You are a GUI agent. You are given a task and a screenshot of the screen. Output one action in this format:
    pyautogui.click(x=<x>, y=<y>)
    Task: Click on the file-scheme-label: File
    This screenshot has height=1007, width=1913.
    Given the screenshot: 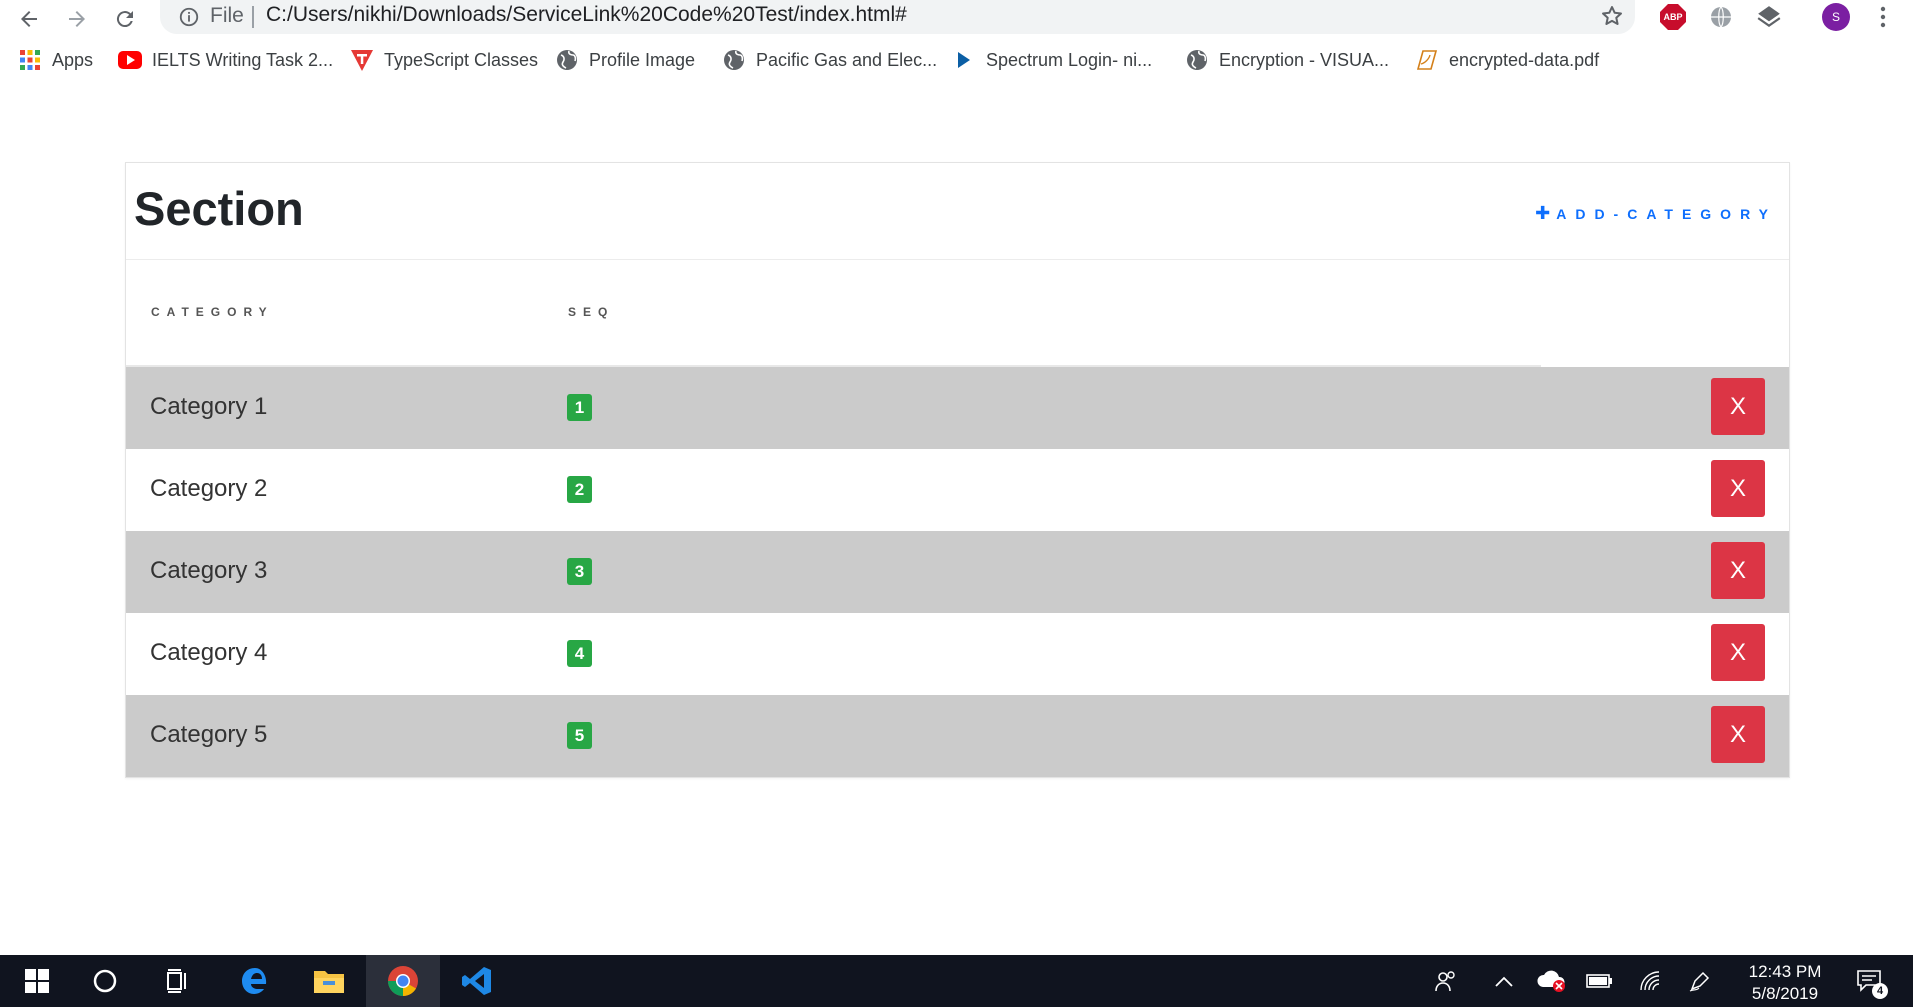 What is the action you would take?
    pyautogui.click(x=227, y=15)
    